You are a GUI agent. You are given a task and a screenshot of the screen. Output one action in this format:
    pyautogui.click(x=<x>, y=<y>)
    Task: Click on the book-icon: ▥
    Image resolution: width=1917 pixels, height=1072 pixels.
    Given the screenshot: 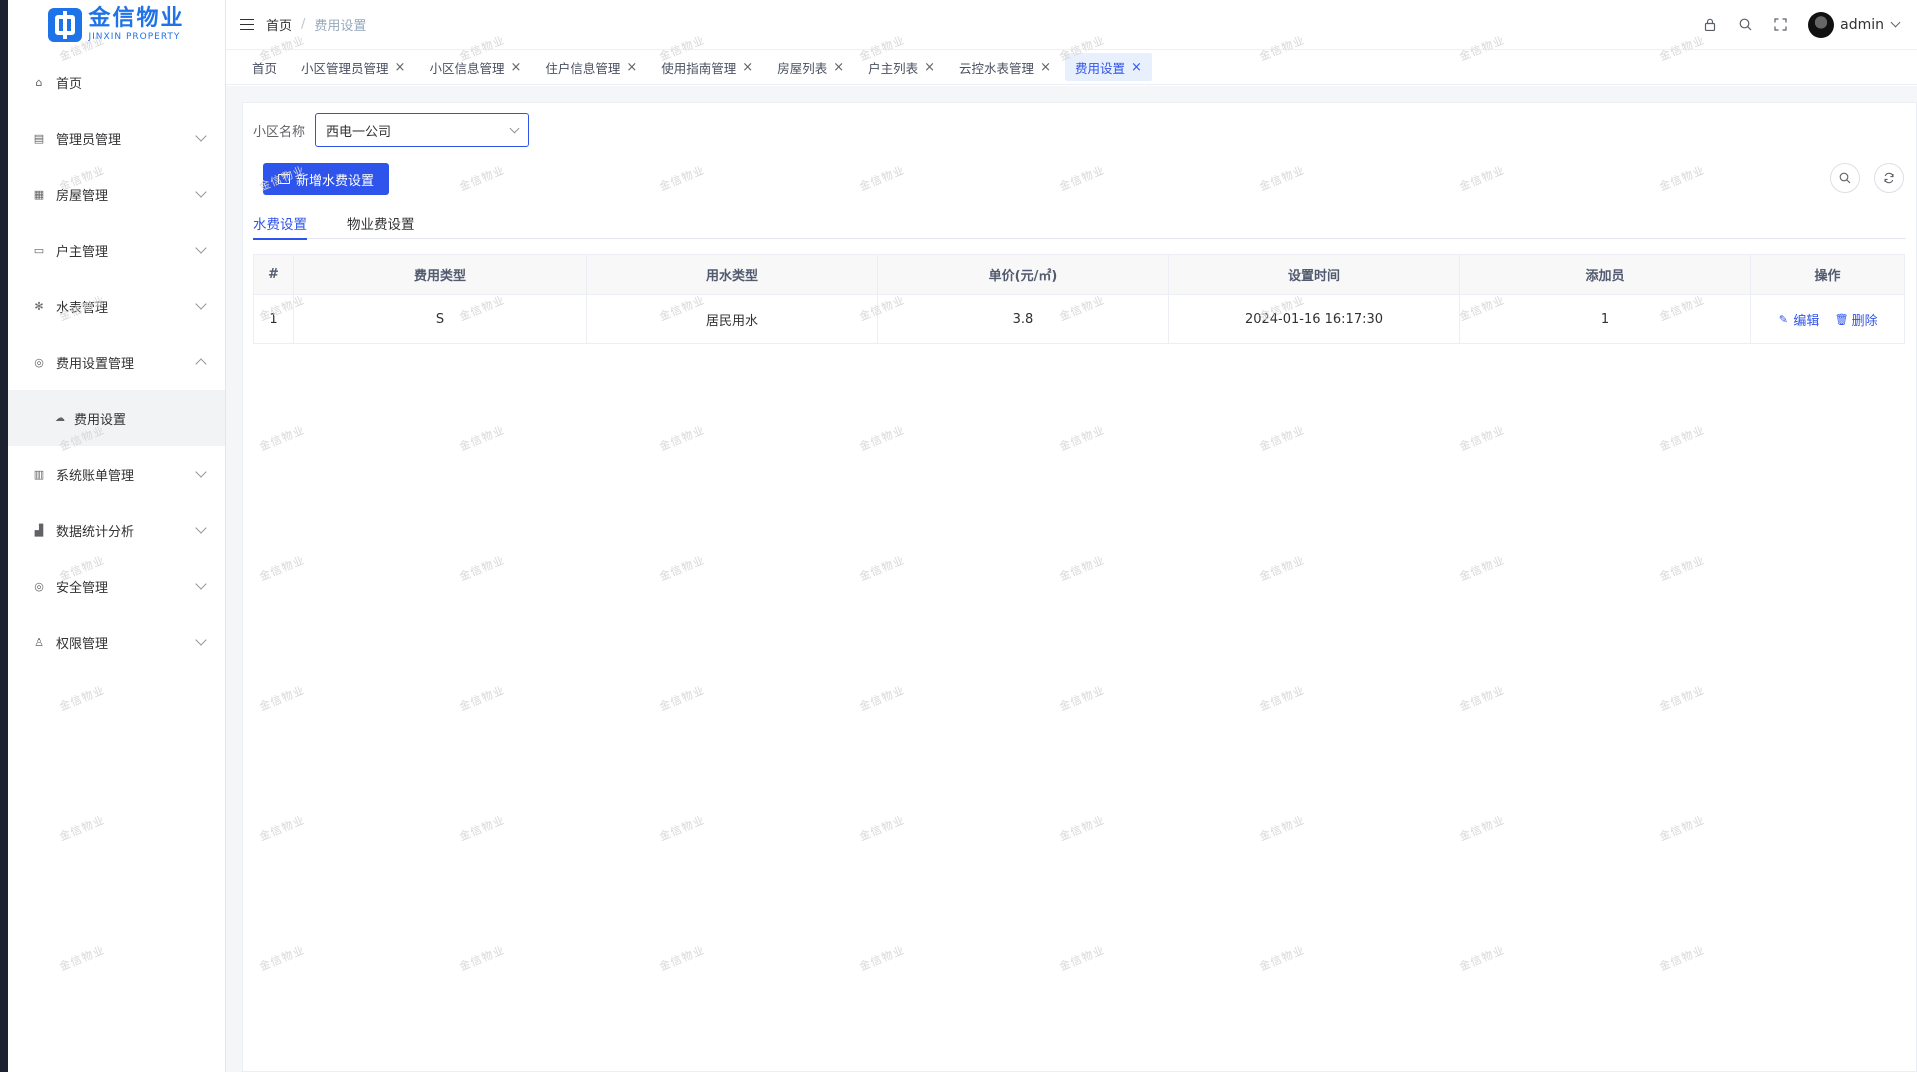 What is the action you would take?
    pyautogui.click(x=39, y=474)
    